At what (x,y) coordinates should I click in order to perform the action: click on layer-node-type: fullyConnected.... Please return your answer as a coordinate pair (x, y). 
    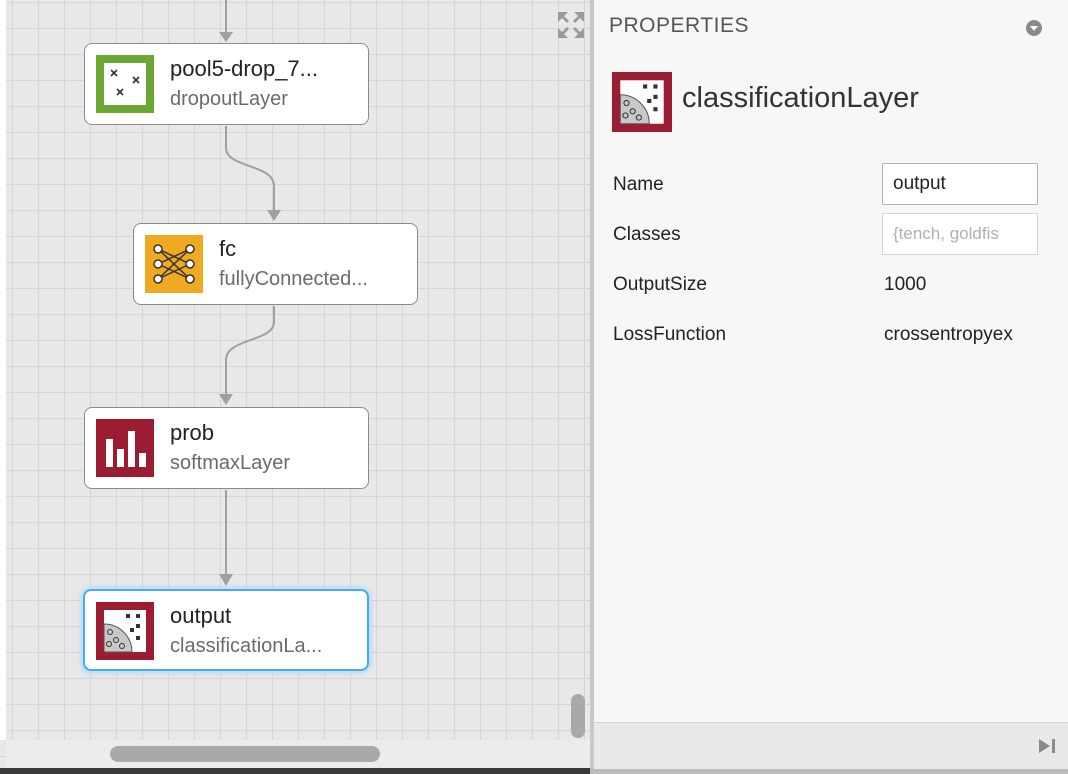
    Looking at the image, I should click on (293, 279).